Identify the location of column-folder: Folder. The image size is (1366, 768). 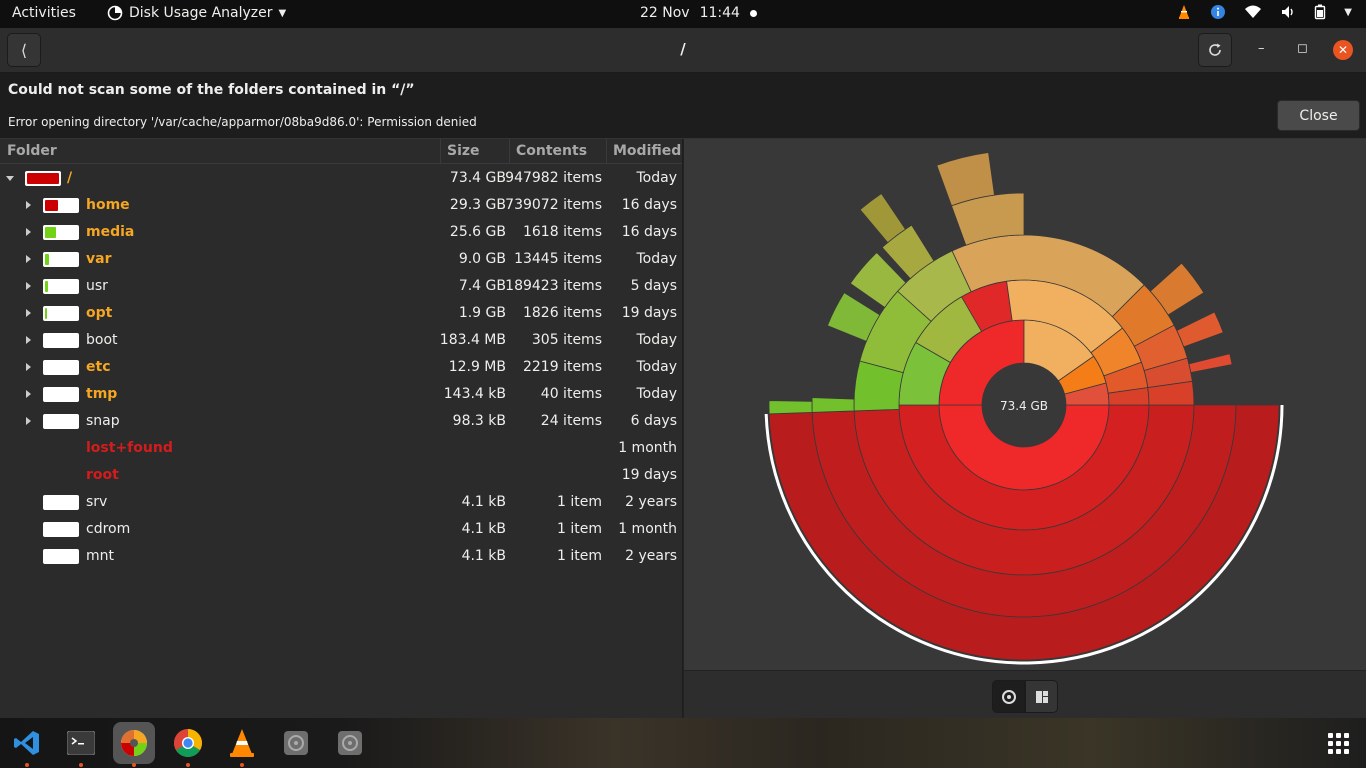
(32, 151).